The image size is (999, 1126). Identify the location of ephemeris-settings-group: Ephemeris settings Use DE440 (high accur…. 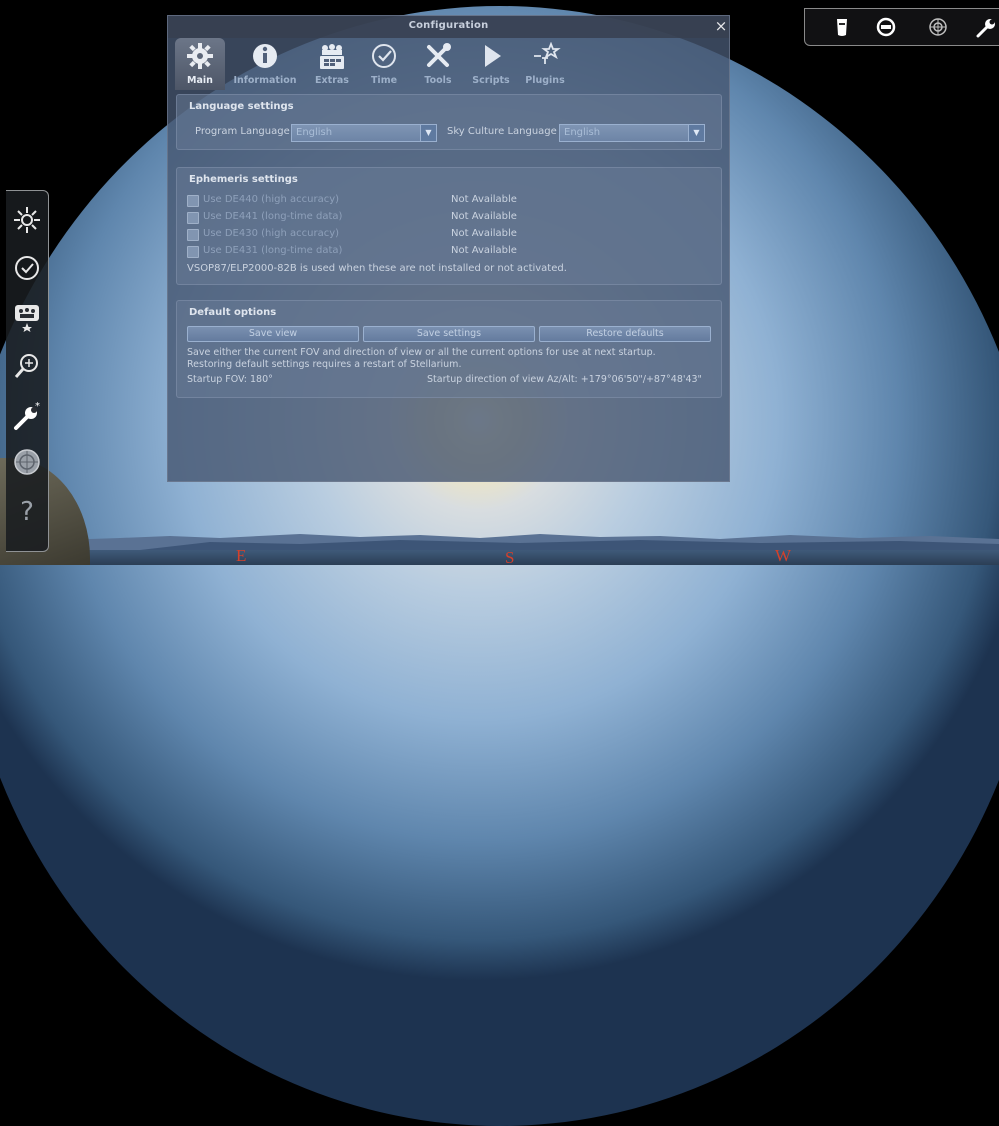
(449, 226).